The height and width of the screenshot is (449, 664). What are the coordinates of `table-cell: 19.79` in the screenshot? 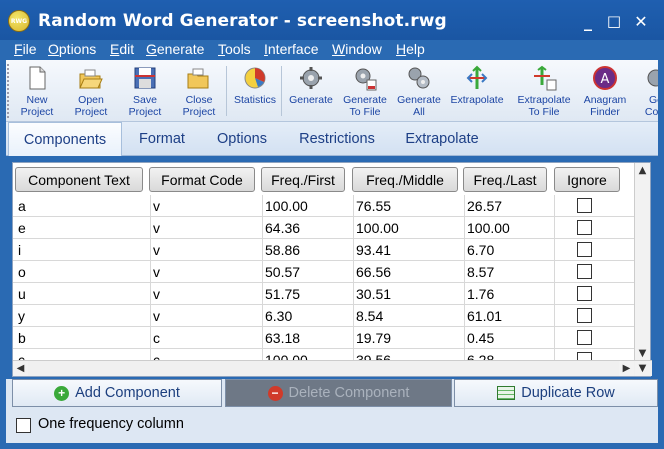 It's located at (373, 338).